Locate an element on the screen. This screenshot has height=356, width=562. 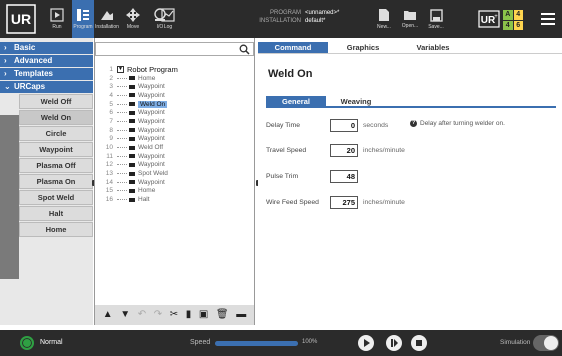
tree-node: 13 Spot Weld is located at coordinates (174, 173).